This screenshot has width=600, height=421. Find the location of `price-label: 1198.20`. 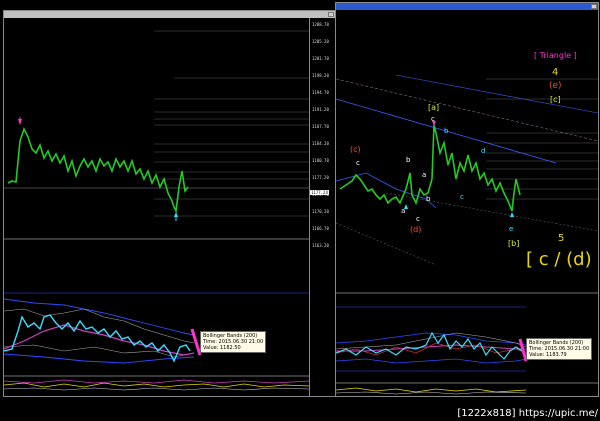

price-label: 1198.20 is located at coordinates (320, 75).